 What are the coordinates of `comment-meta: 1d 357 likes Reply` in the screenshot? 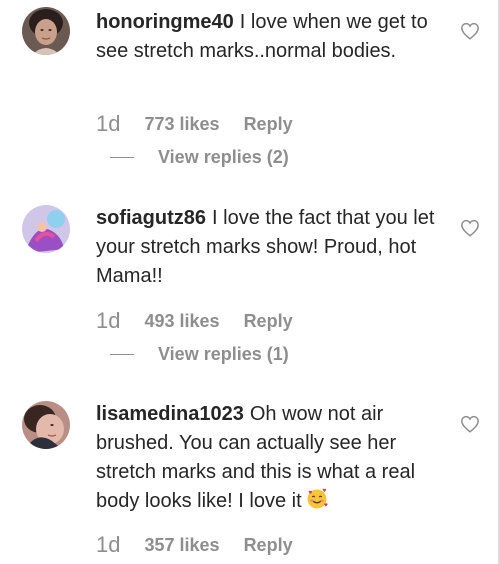 It's located at (194, 544).